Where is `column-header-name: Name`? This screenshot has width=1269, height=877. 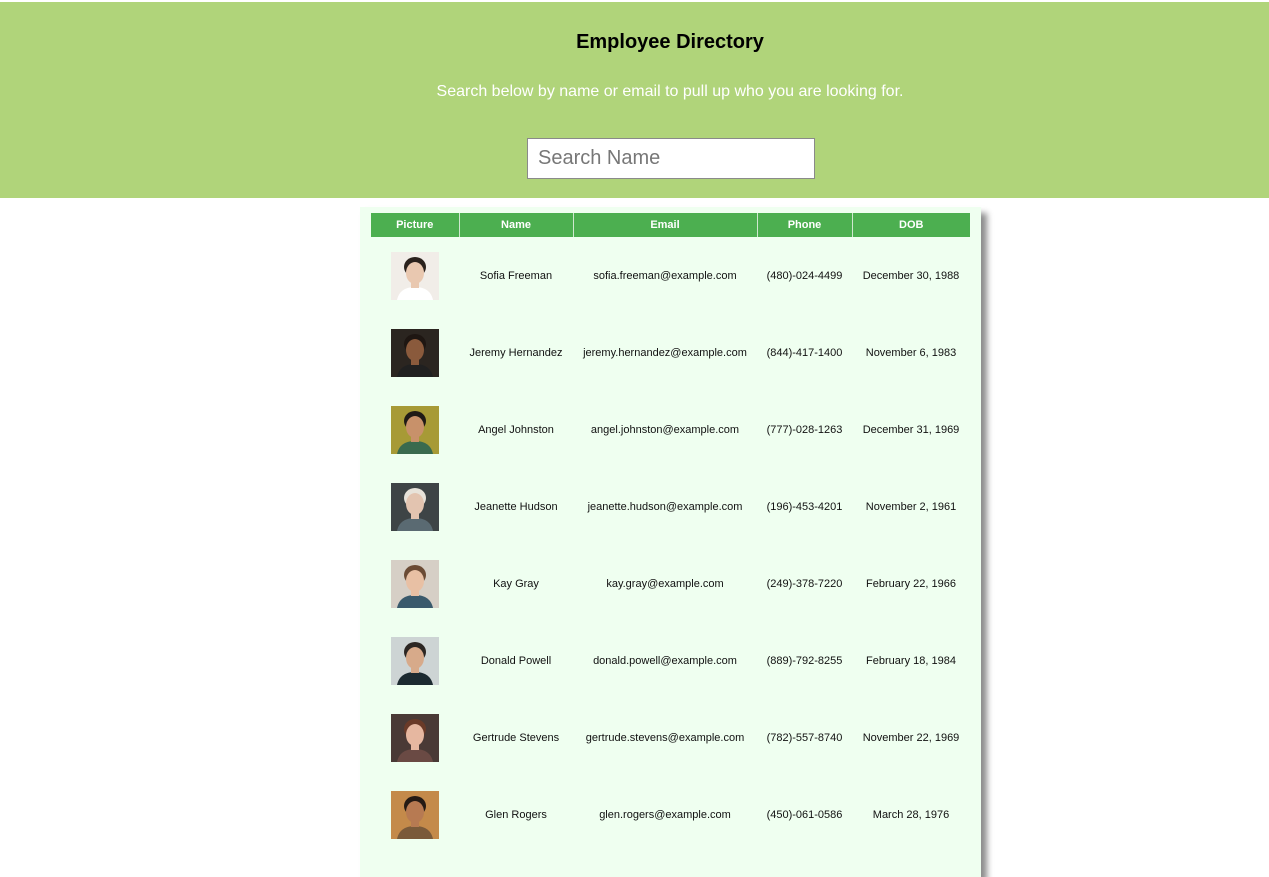
column-header-name: Name is located at coordinates (516, 225).